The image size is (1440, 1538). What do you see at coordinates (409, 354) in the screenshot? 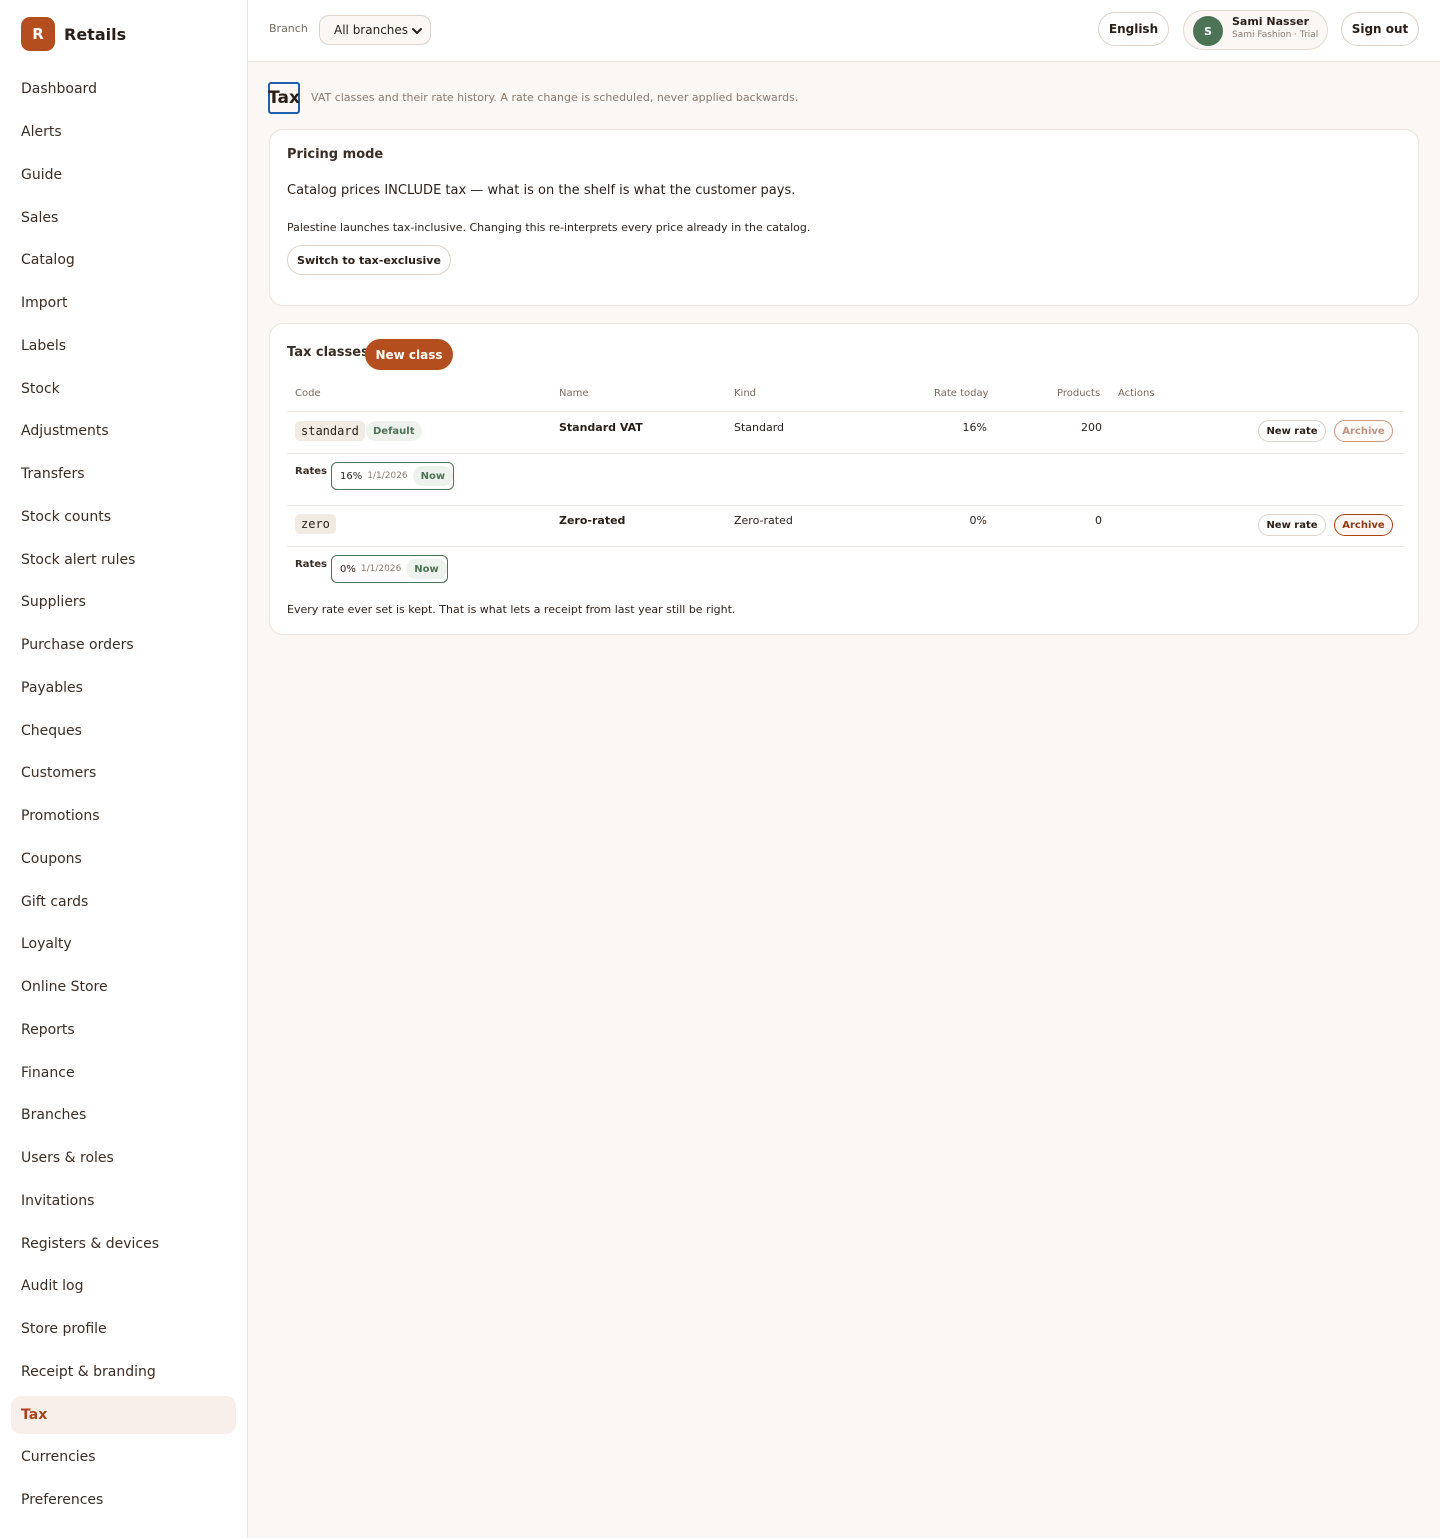
I see `new-class-button: New class` at bounding box center [409, 354].